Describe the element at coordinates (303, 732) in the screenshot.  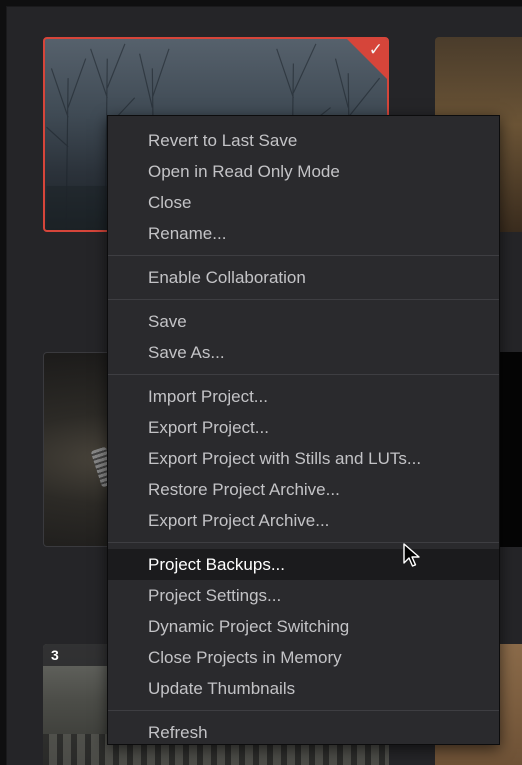
I see `menu-item-refresh: Refresh` at that location.